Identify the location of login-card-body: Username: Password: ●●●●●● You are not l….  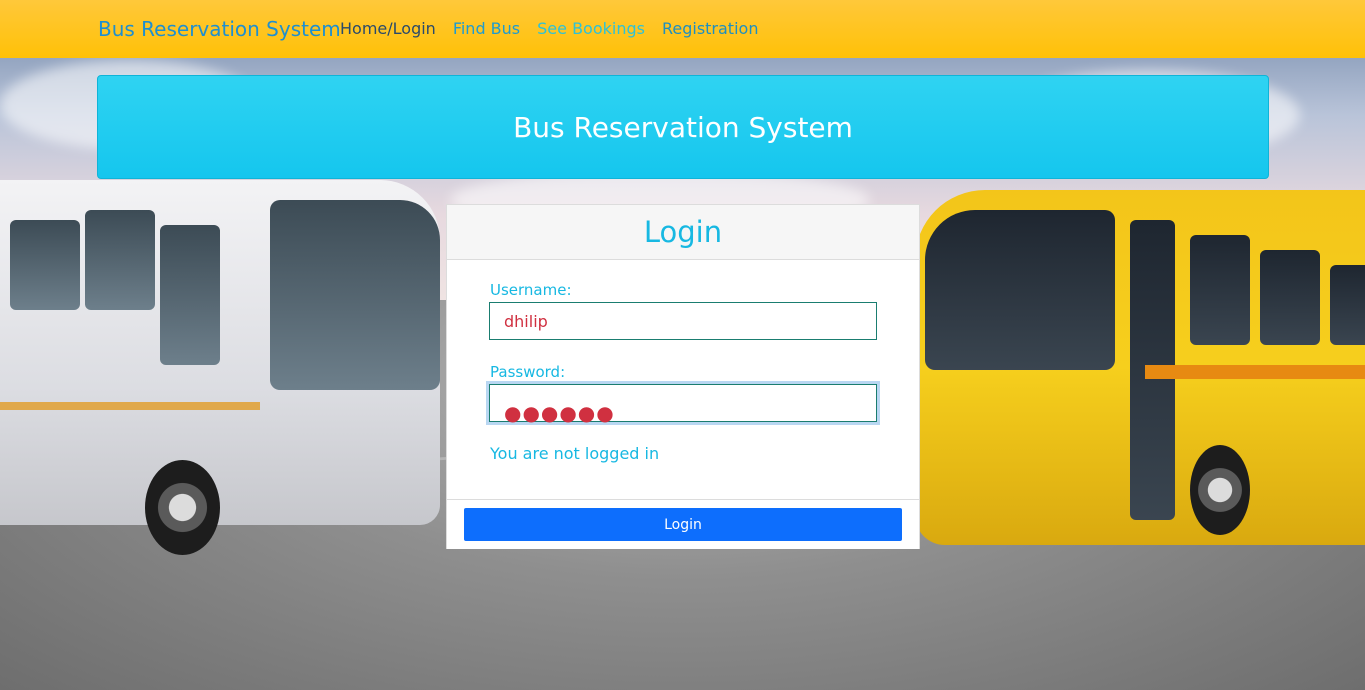
(683, 379).